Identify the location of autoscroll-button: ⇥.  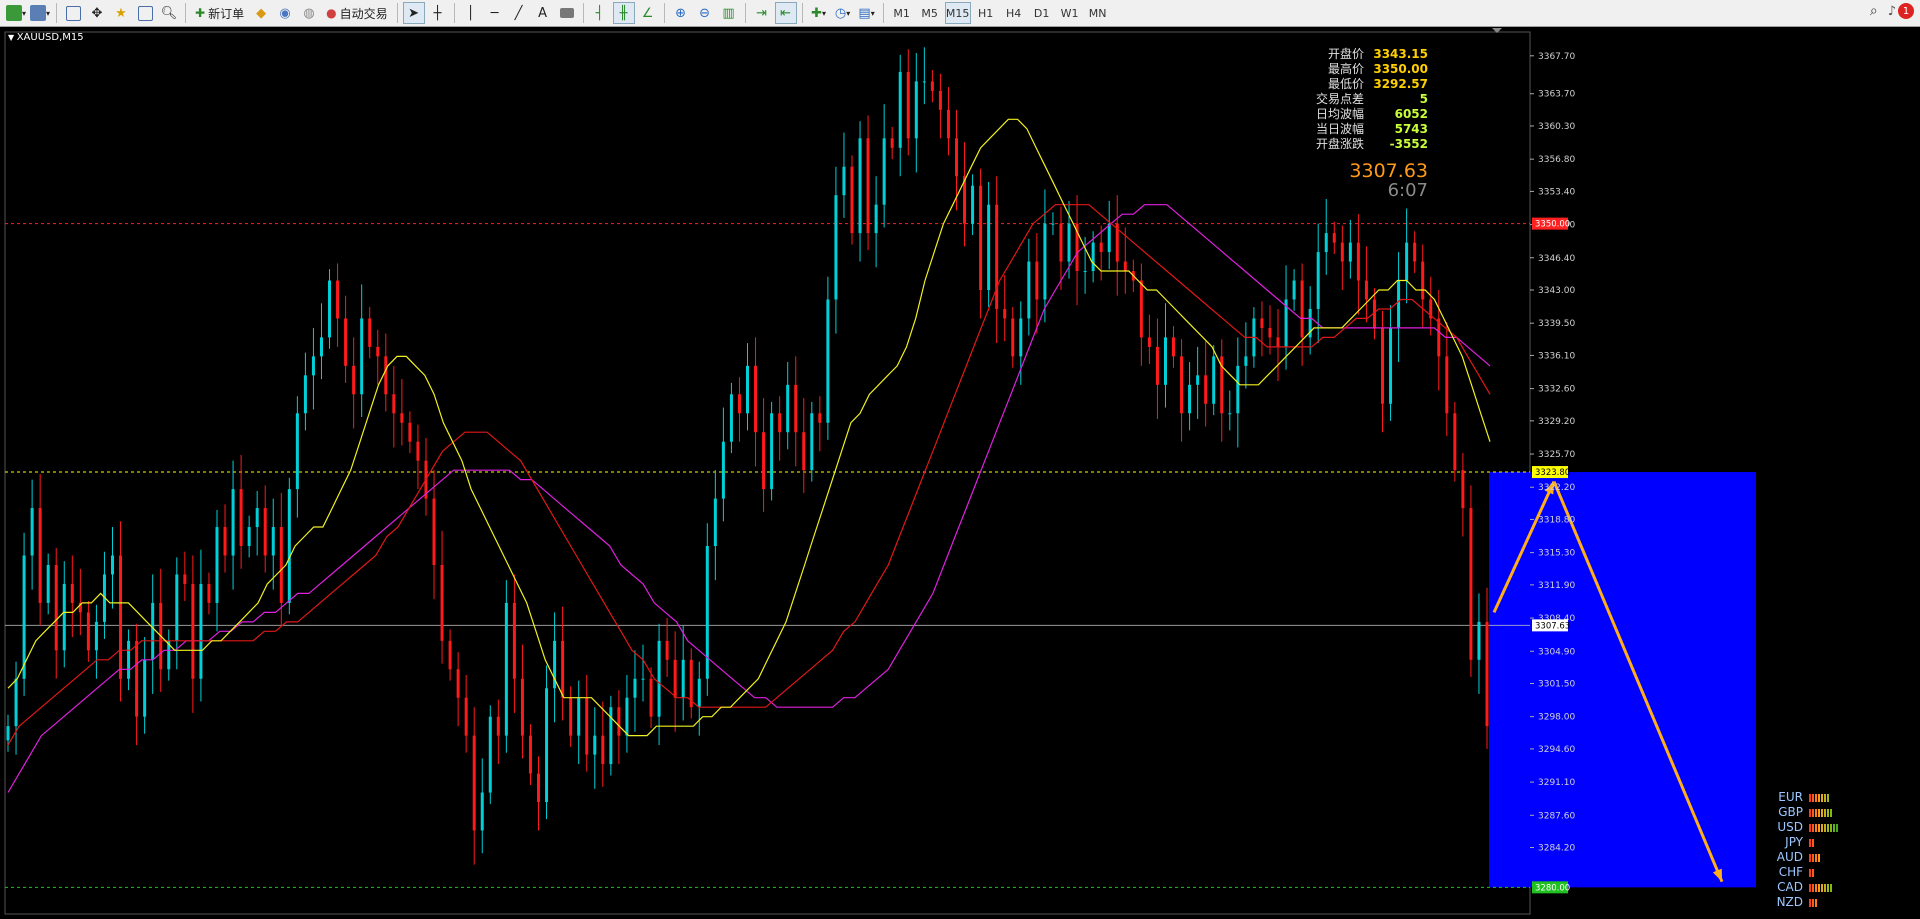
(762, 13).